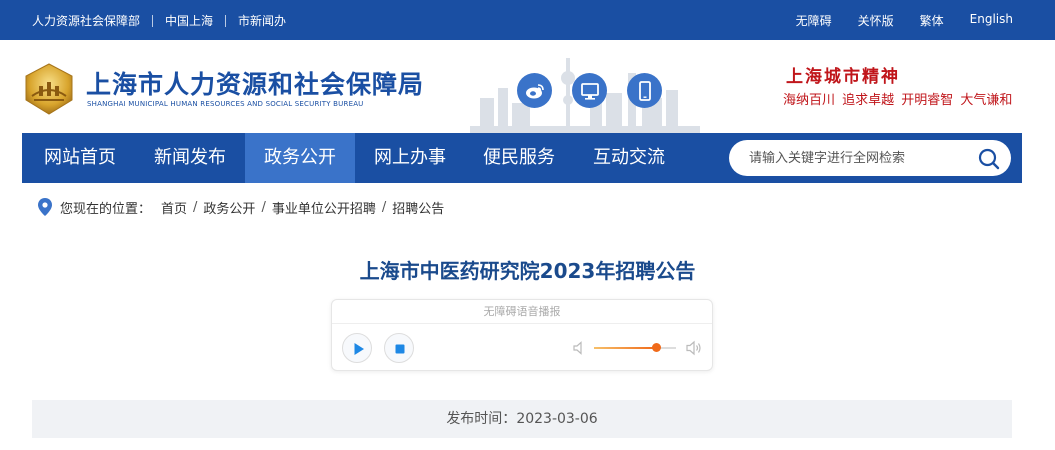 This screenshot has width=1055, height=450. What do you see at coordinates (904, 20) in the screenshot?
I see `top-right-links: 无障碍 关怀版 繁体 English` at bounding box center [904, 20].